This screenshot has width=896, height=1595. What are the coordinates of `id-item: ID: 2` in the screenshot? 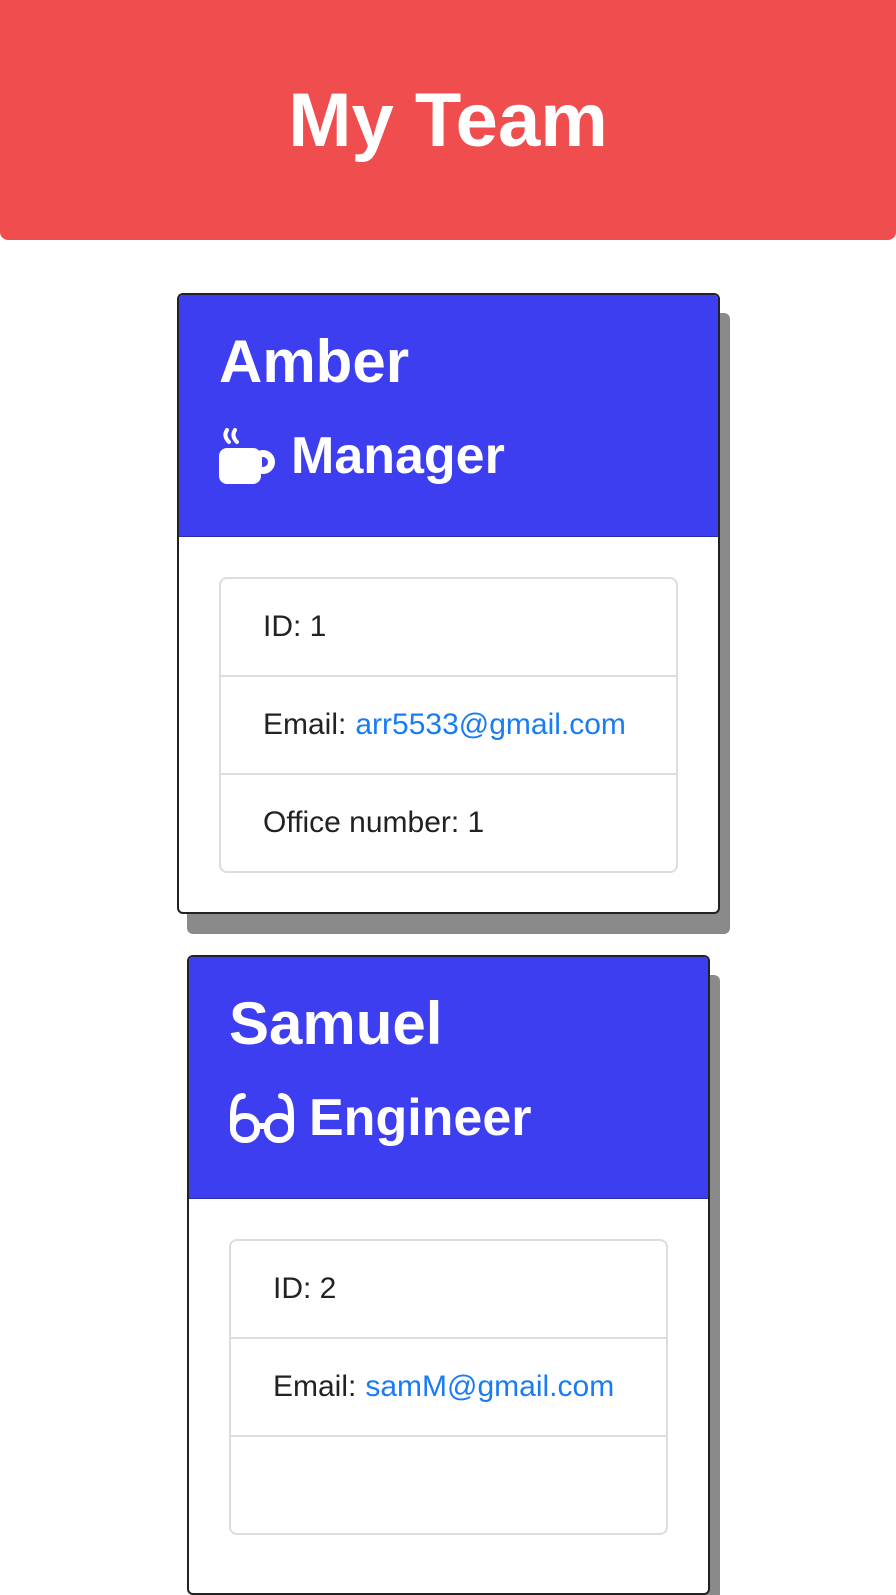 It's located at (305, 1288).